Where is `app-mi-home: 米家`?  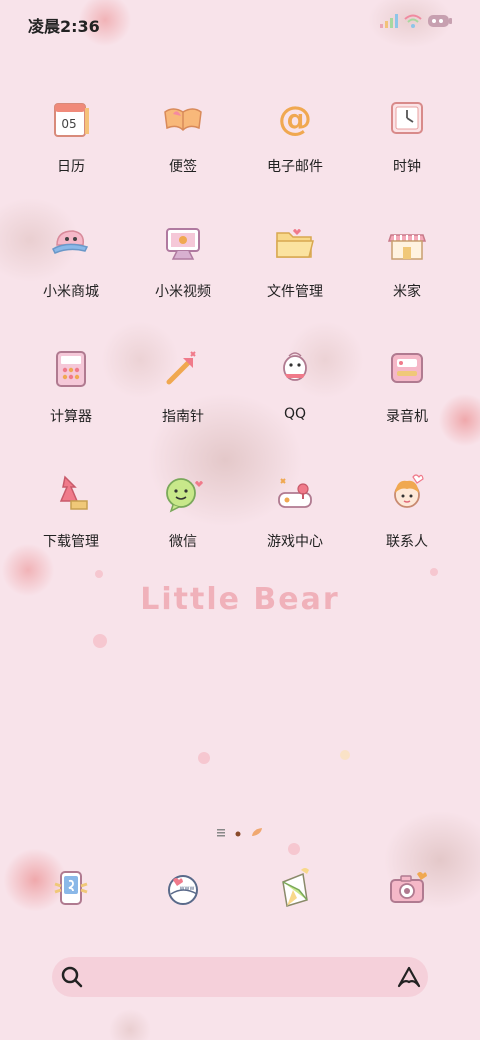
app-mi-home: 米家 is located at coordinates (407, 277).